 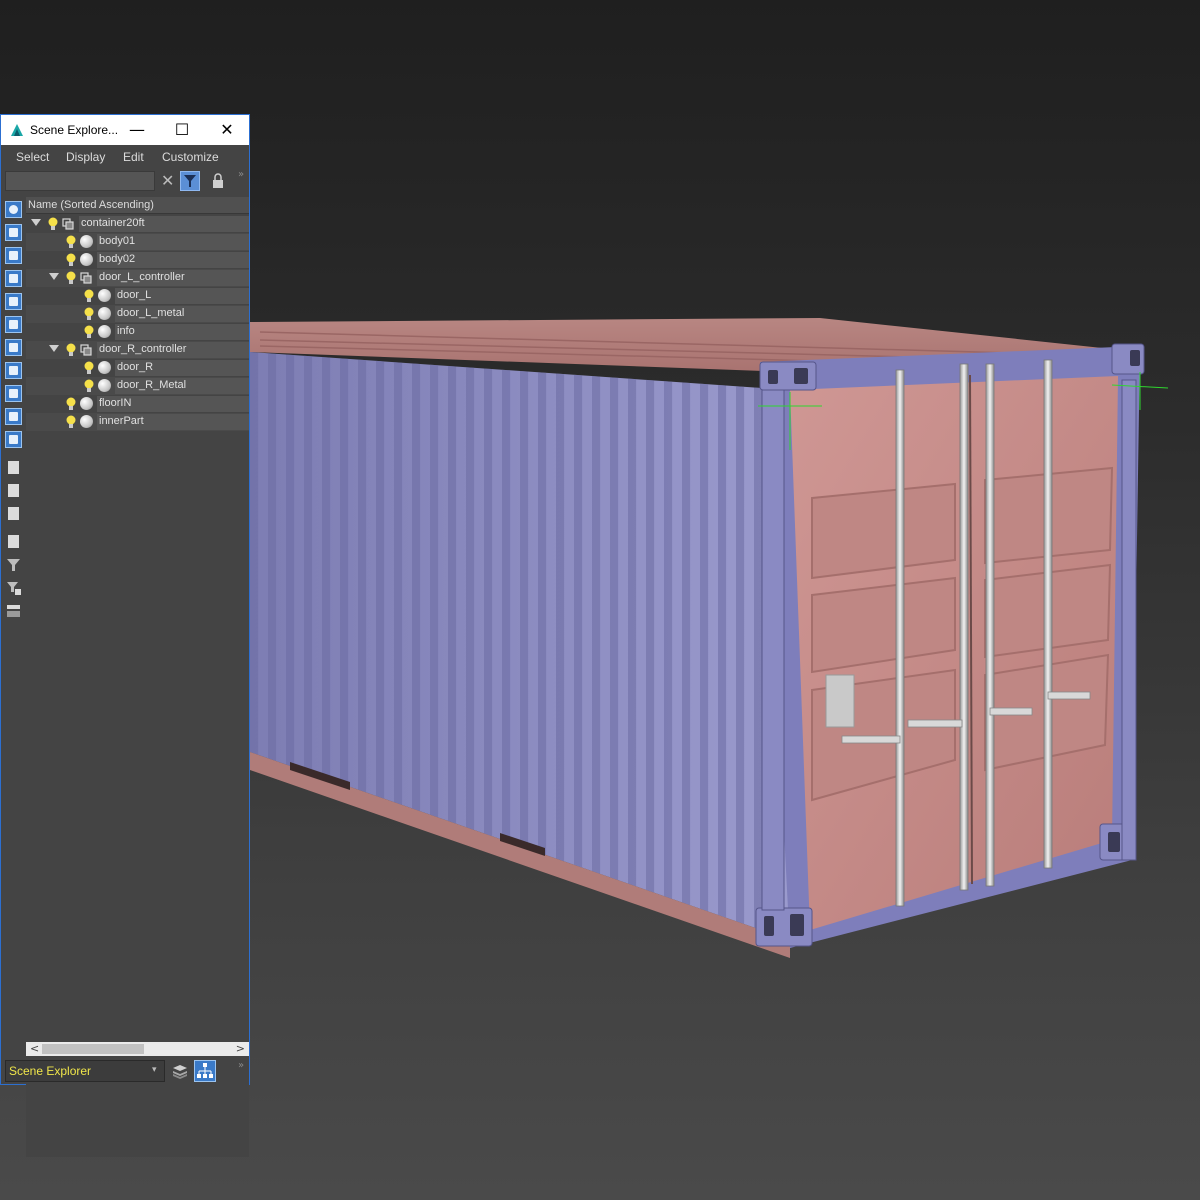 I want to click on display-cameras-icon, so click(x=13, y=278).